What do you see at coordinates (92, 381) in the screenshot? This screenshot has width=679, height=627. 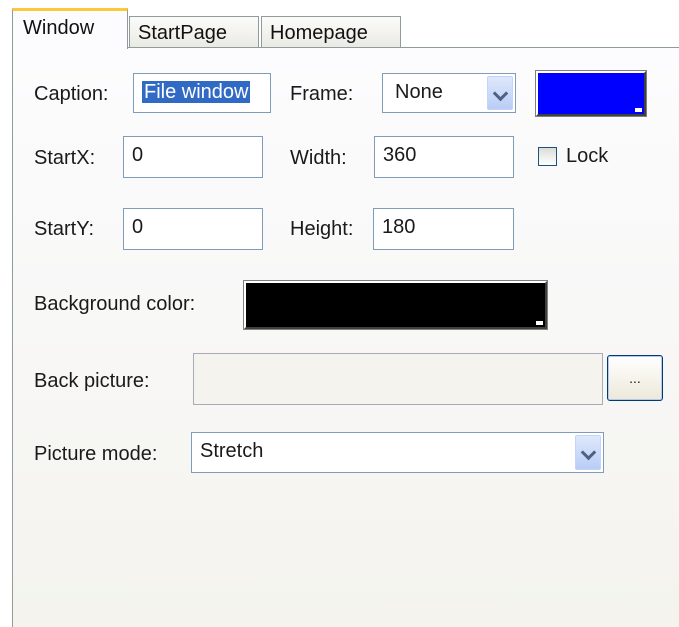 I see `back-picture-label: Back picture:` at bounding box center [92, 381].